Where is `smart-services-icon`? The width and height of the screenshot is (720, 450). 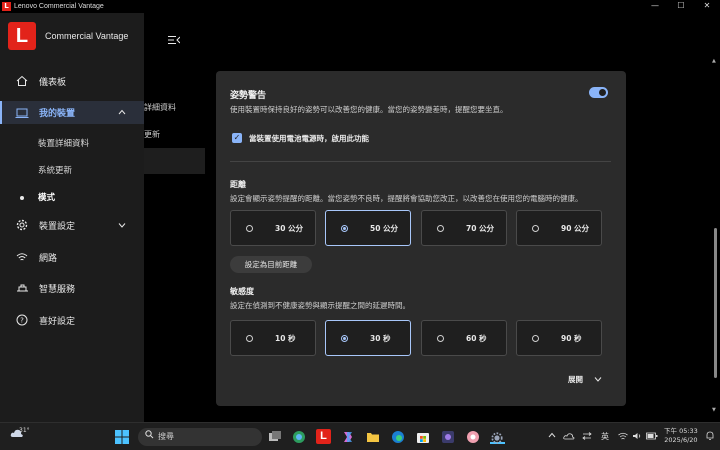
smart-services-icon is located at coordinates (22, 288).